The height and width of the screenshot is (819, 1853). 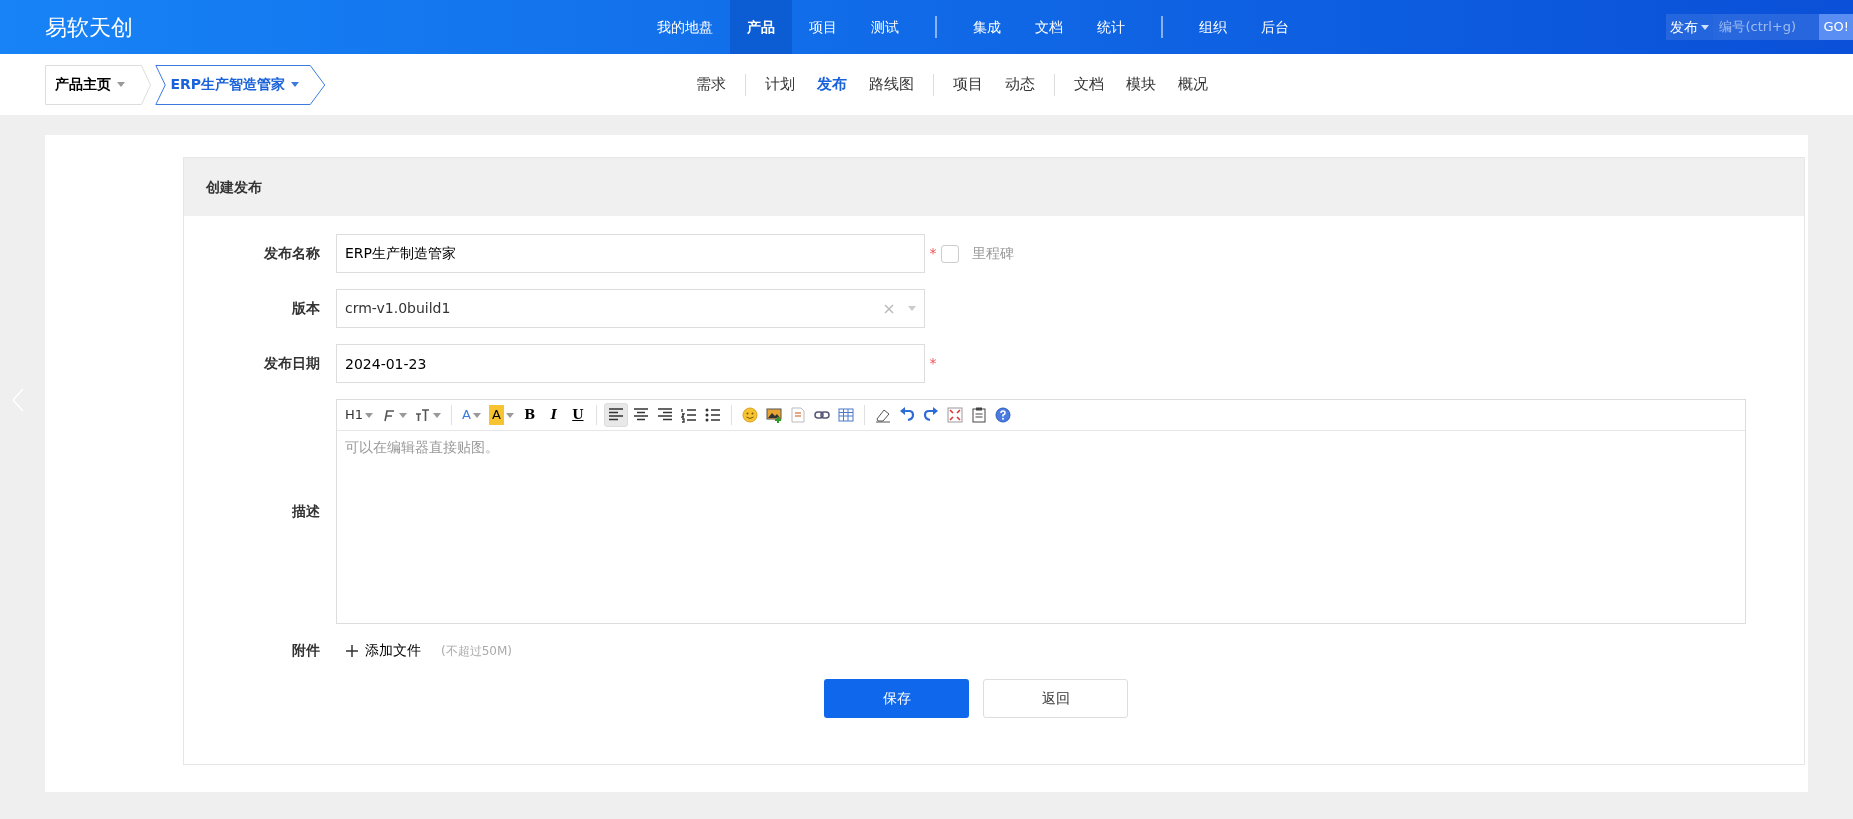 I want to click on field-label: 发布日期, so click(x=292, y=363).